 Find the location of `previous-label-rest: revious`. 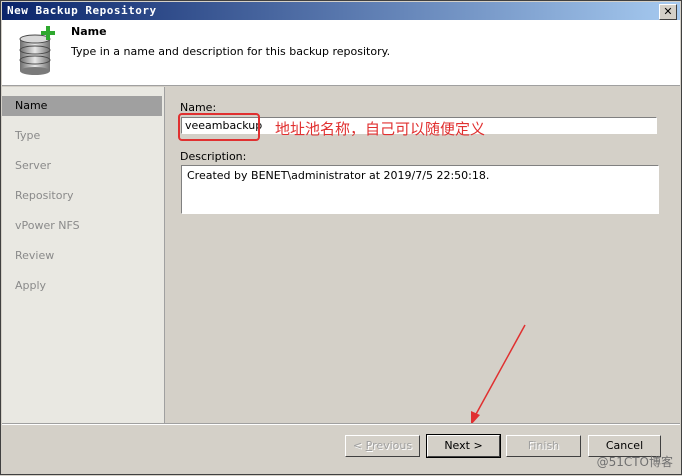

previous-label-rest: revious is located at coordinates (392, 445).